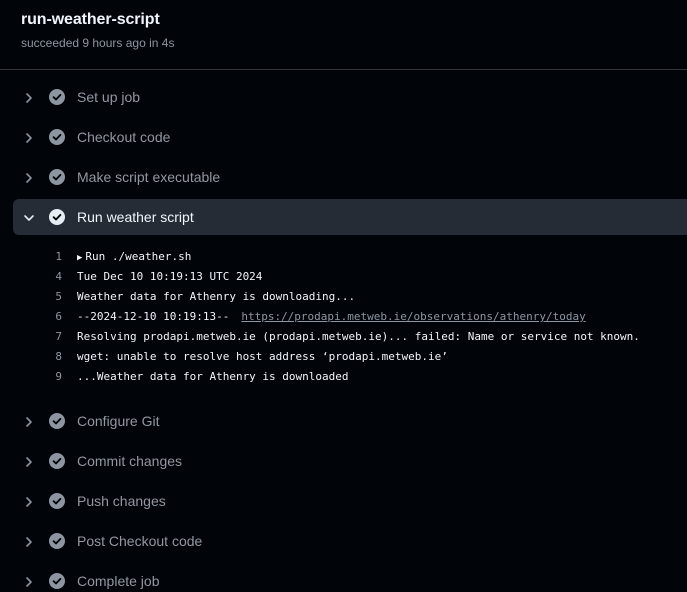  What do you see at coordinates (135, 217) in the screenshot?
I see `step-label: Run weather script` at bounding box center [135, 217].